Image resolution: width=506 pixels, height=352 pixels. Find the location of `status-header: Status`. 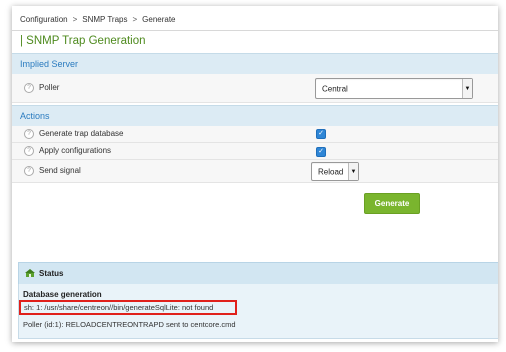

status-header: Status is located at coordinates (258, 273).